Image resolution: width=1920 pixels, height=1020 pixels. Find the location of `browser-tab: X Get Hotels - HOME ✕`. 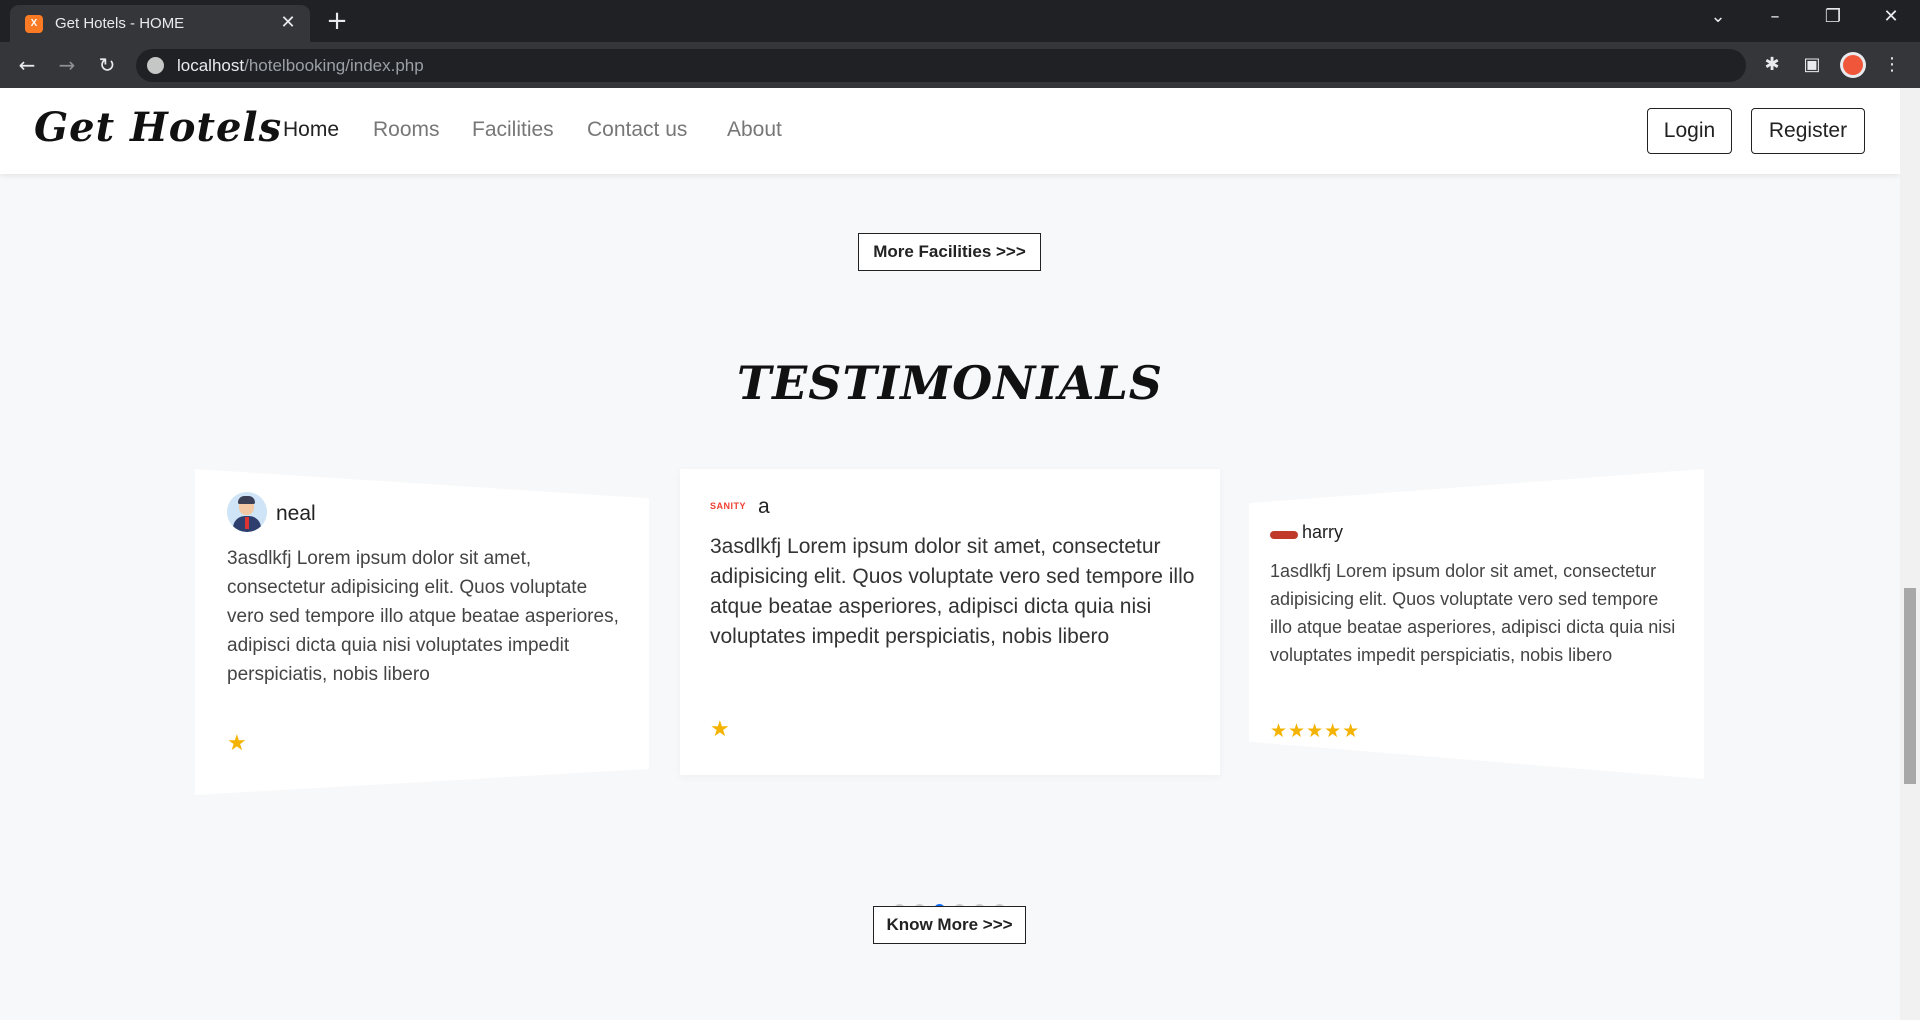

browser-tab: X Get Hotels - HOME ✕ is located at coordinates (160, 23).